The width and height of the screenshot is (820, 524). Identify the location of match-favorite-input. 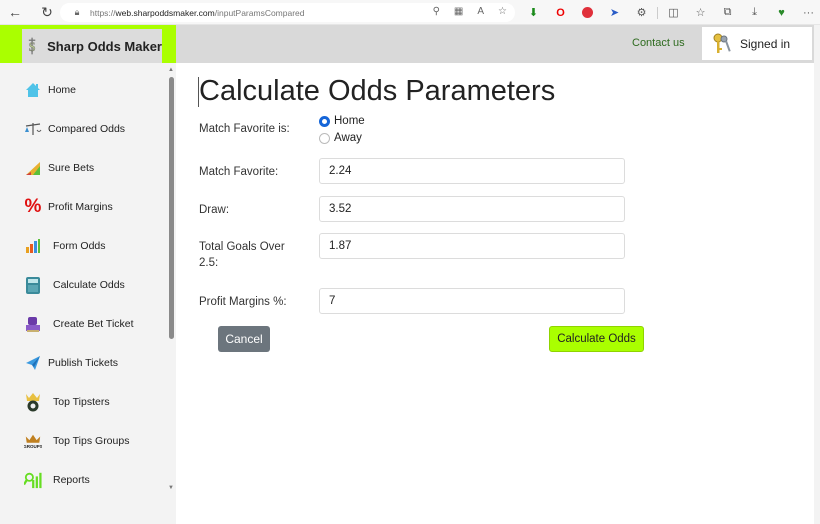
(472, 171).